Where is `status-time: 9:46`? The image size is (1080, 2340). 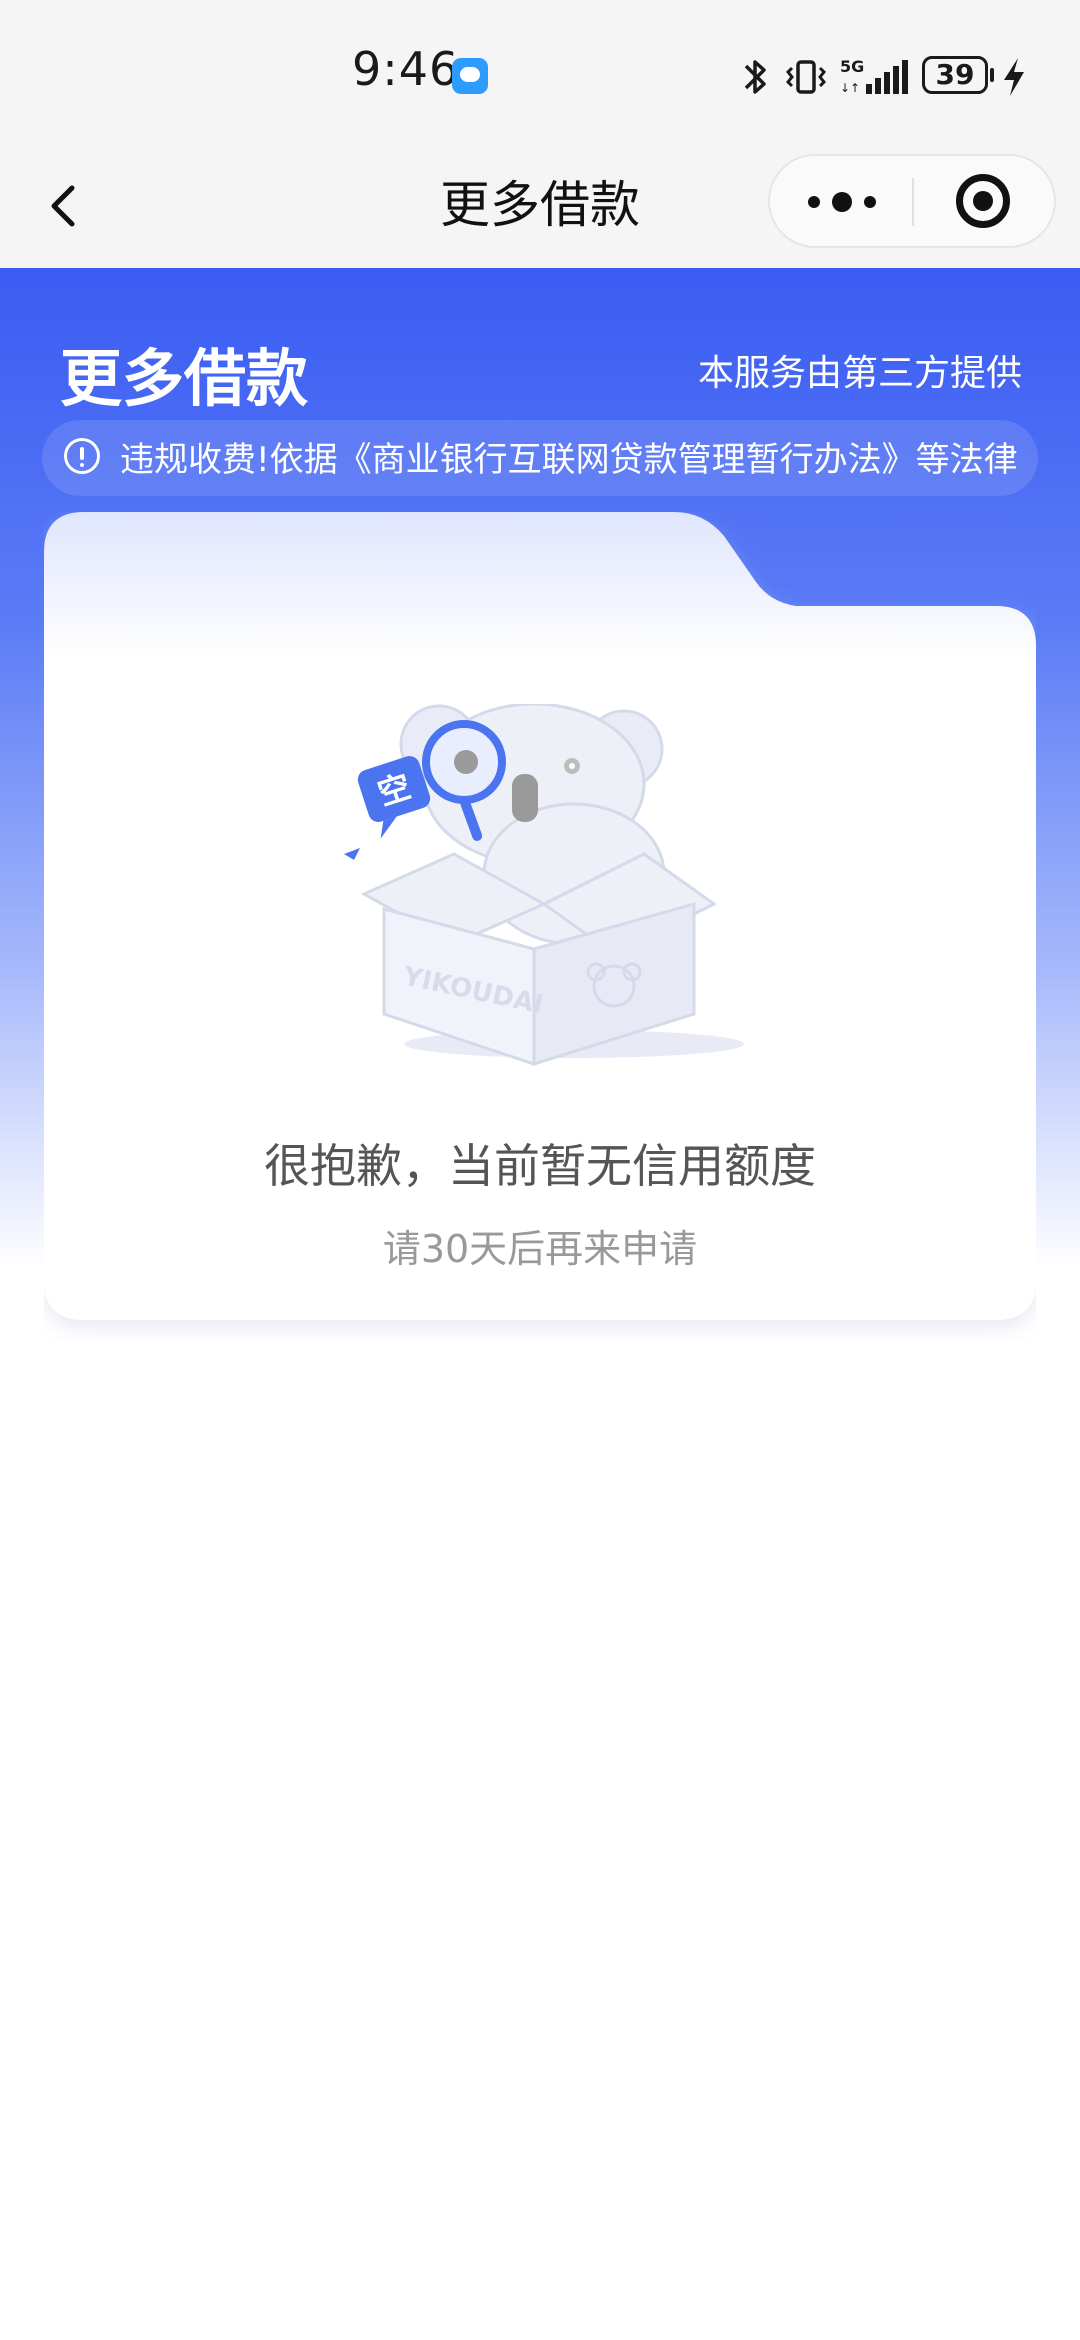
status-time: 9:46 is located at coordinates (406, 69).